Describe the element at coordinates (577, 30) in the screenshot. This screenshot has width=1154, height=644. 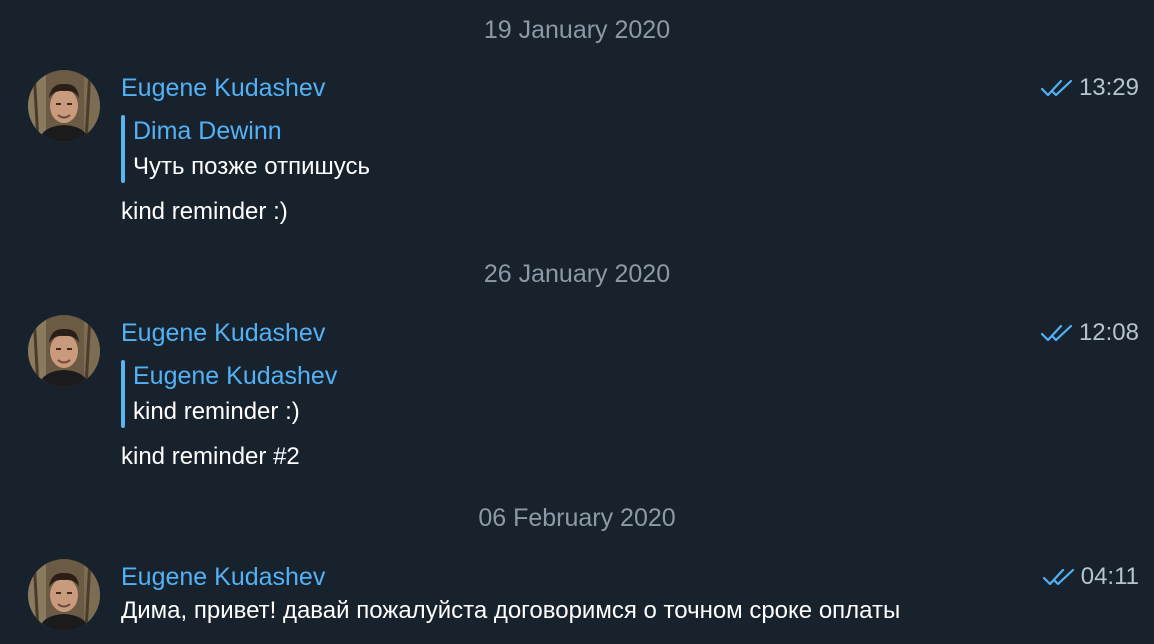
I see `date-separator: 19 January 2020` at that location.